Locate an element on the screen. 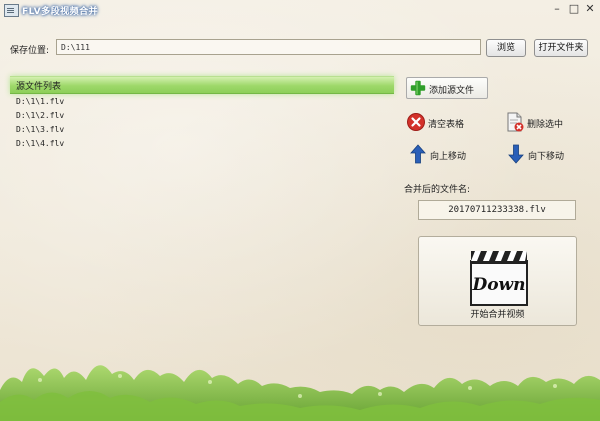  move-up-button: 向上移动 is located at coordinates (443, 155).